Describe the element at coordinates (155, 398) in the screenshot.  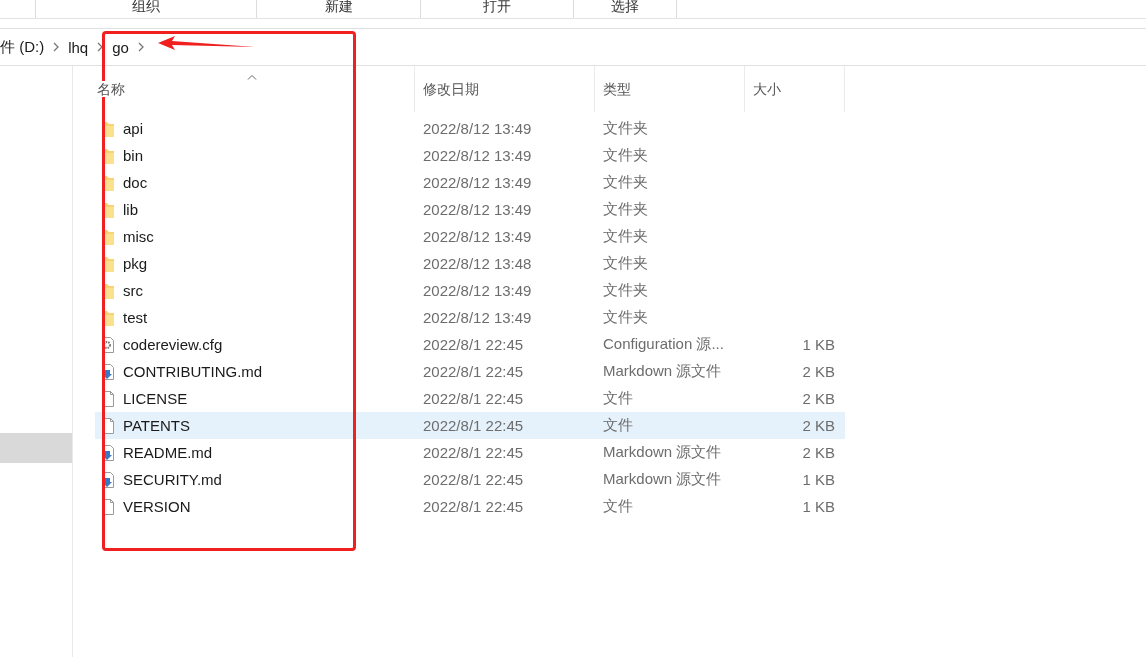
I see `file-name: LICENSE` at that location.